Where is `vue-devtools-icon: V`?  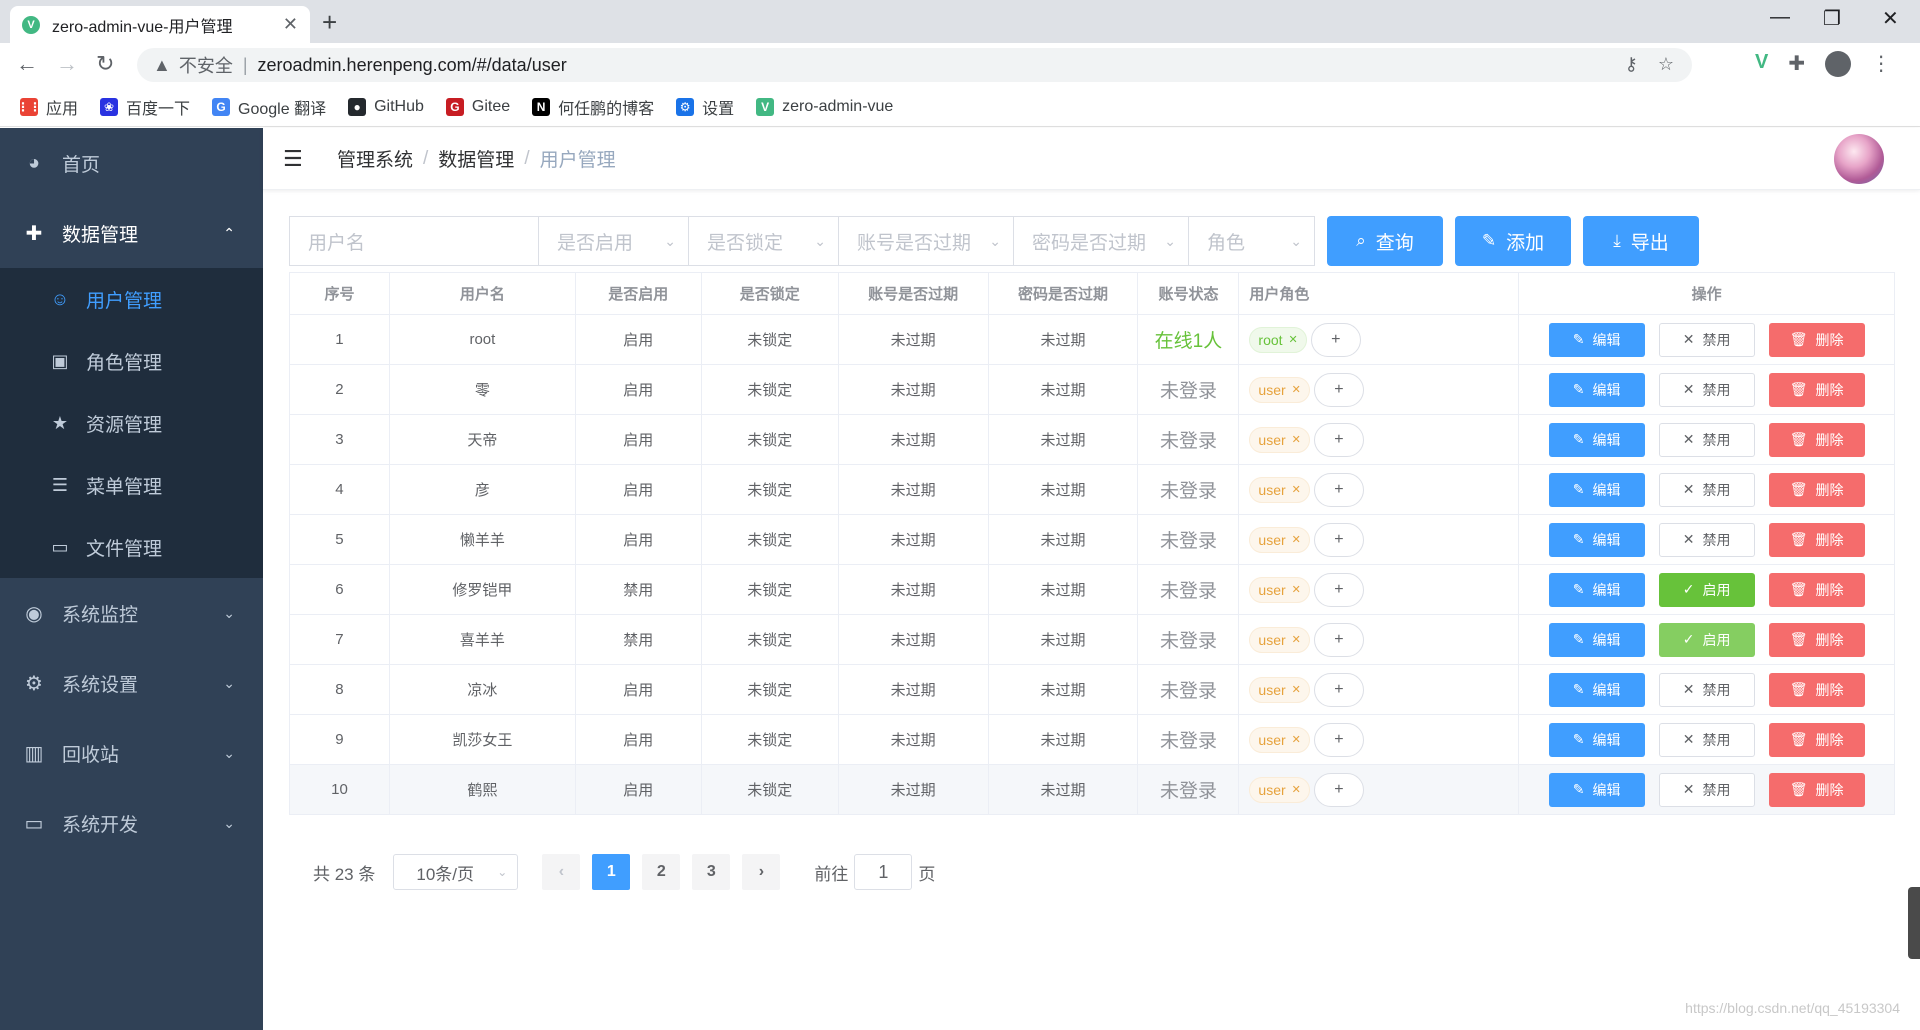
vue-devtools-icon: V is located at coordinates (1761, 64).